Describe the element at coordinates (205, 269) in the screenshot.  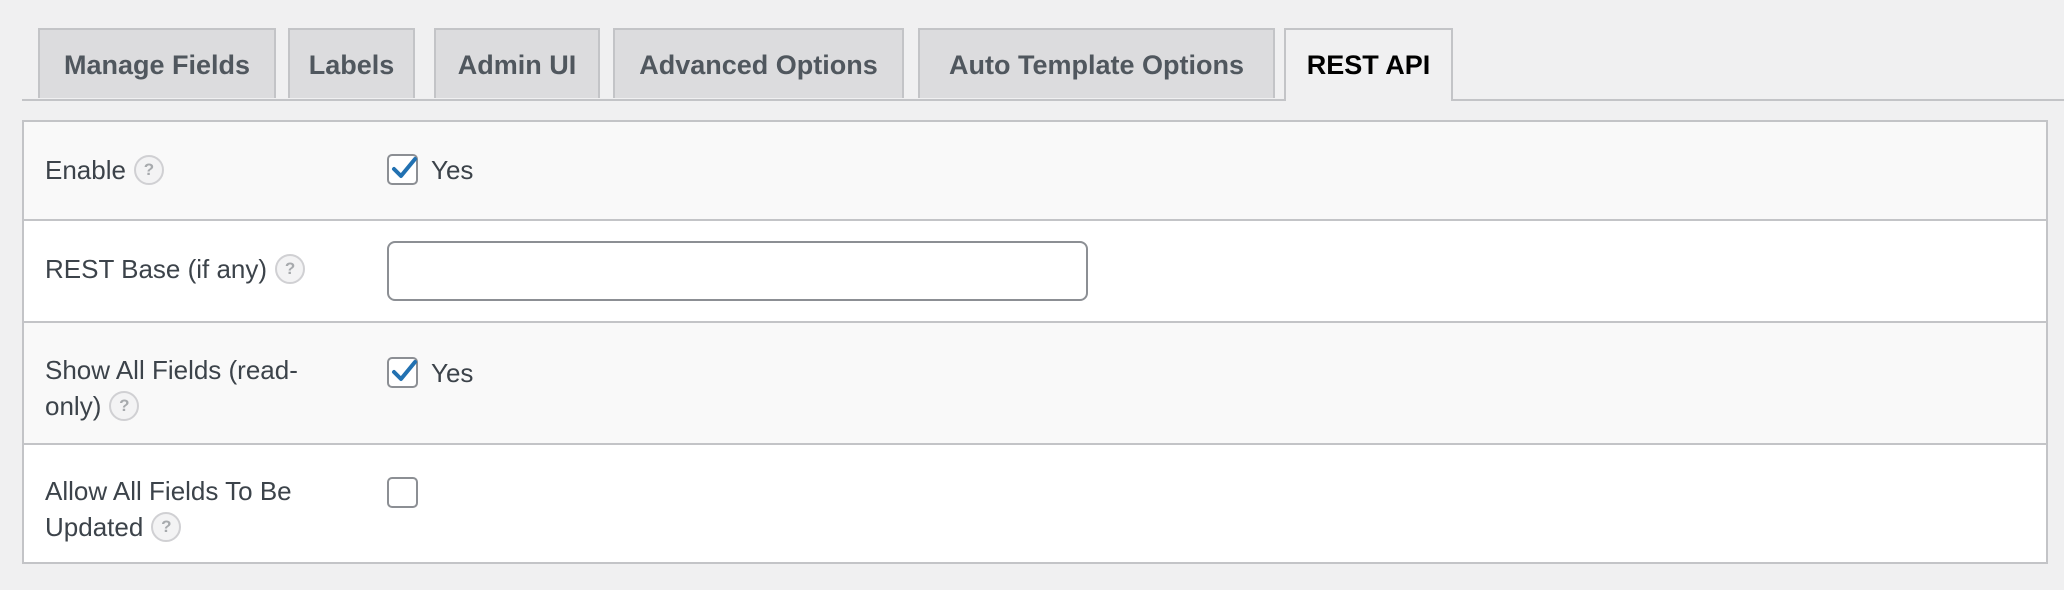
I see `rest-base-label: REST Base (if any)?` at that location.